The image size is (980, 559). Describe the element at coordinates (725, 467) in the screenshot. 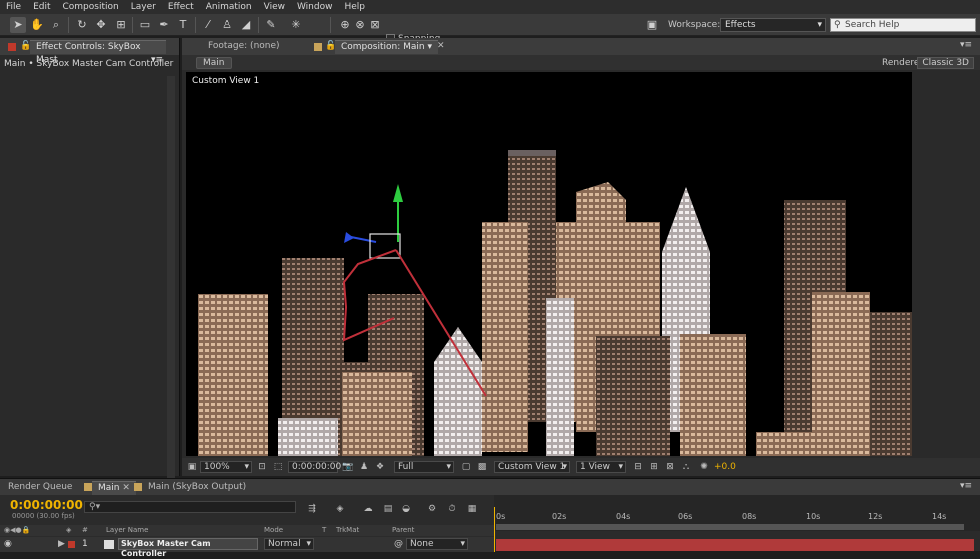

I see `exposure-value: +0.0` at that location.